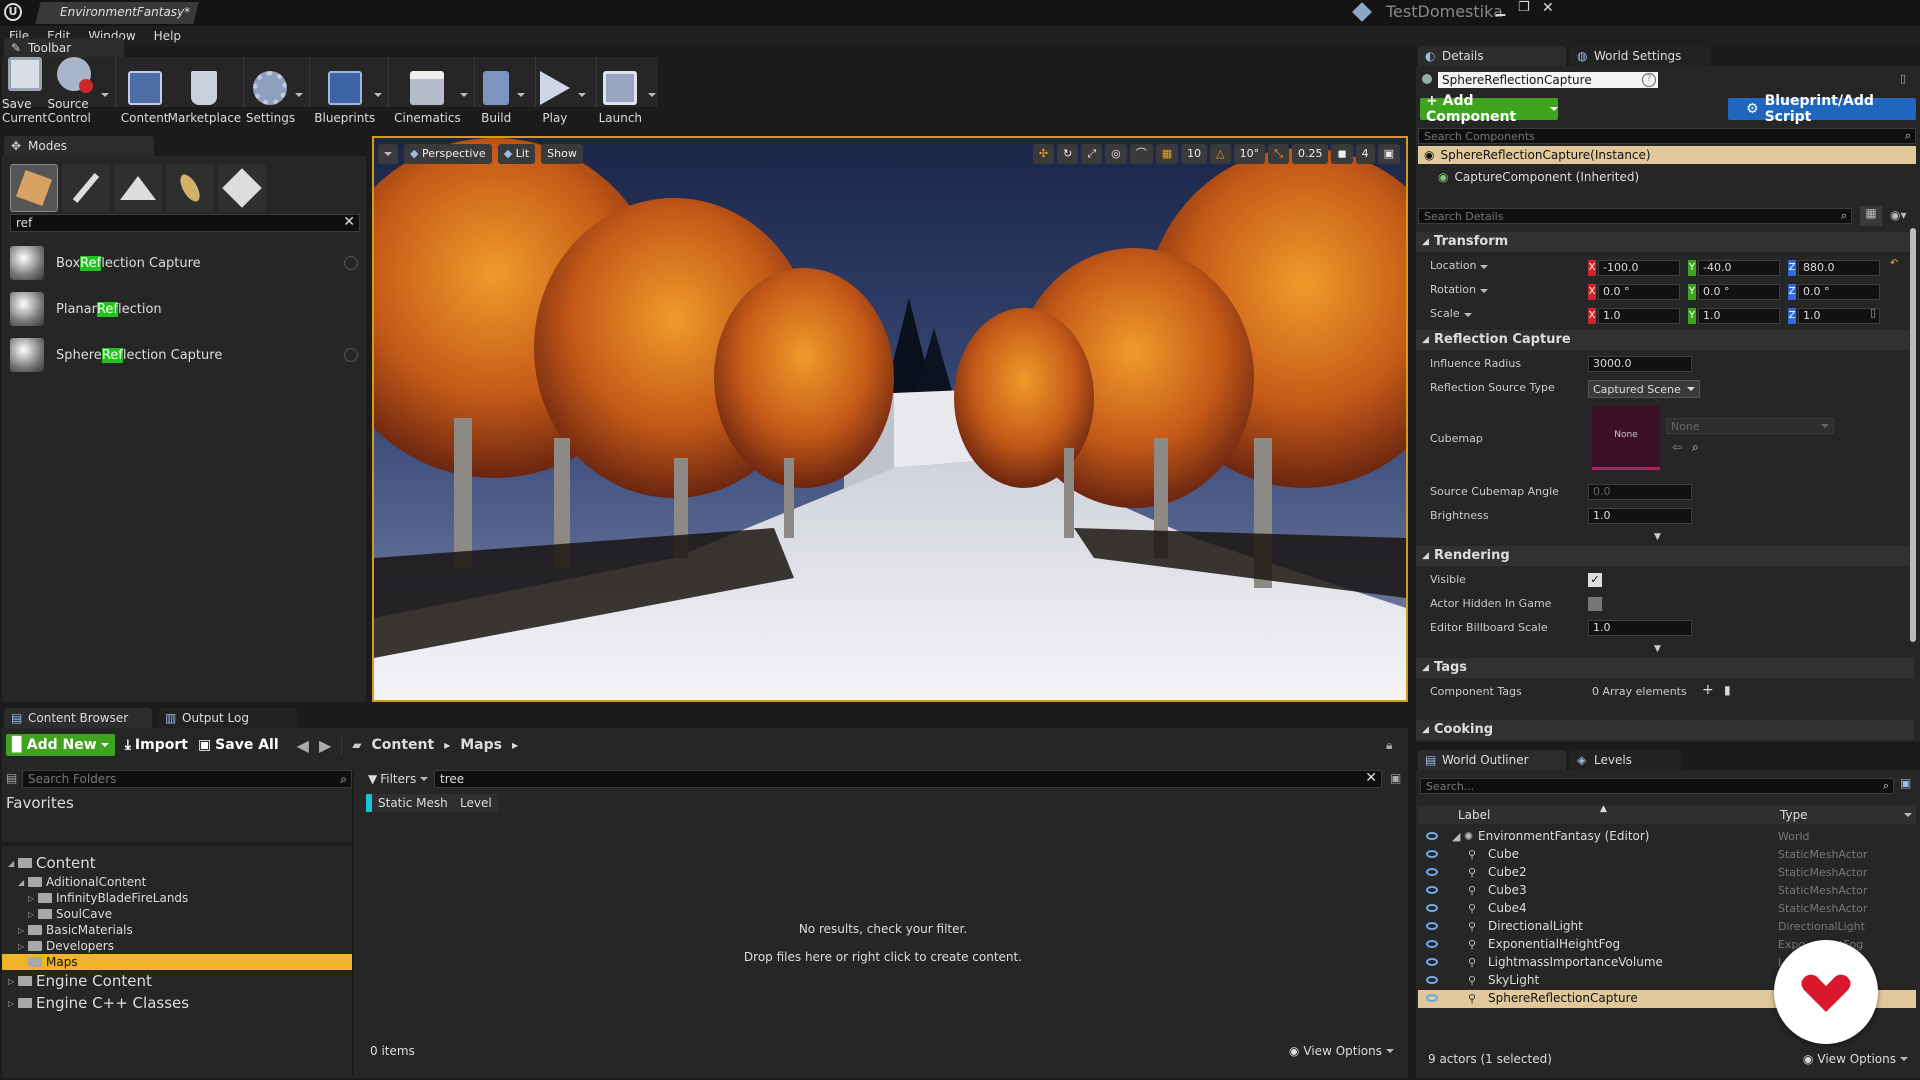 Image resolution: width=1920 pixels, height=1080 pixels. Describe the element at coordinates (177, 898) in the screenshot. I see `folder-tree-item: ▷ InfinityBladeFireLands` at that location.